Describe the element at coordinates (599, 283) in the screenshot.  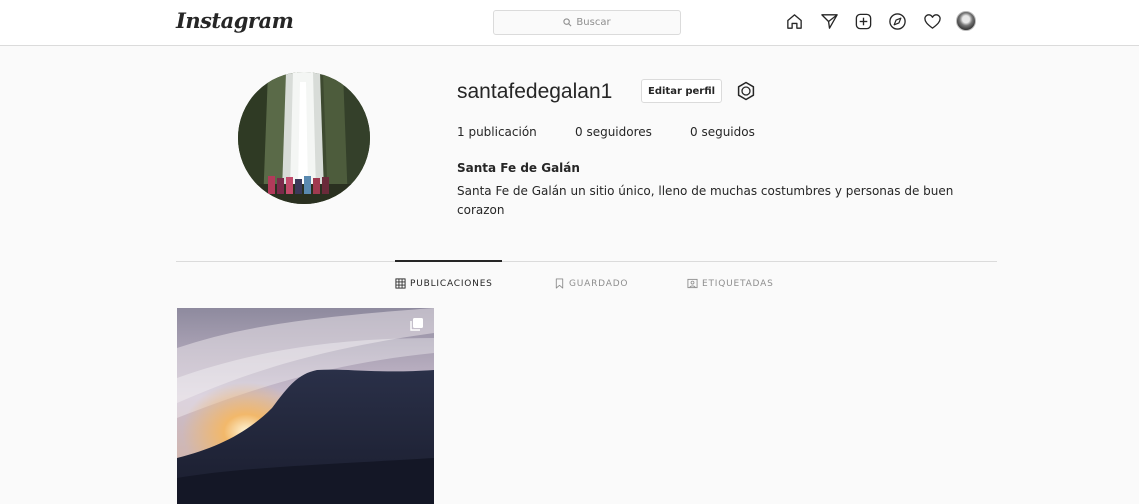
I see `tab-label: GUARDADO` at that location.